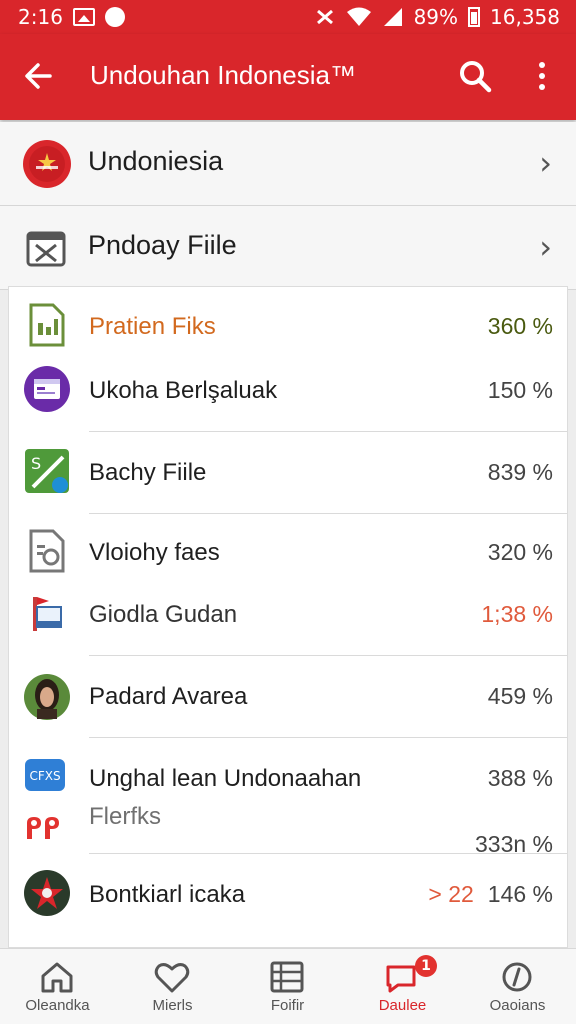  Describe the element at coordinates (152, 326) in the screenshot. I see `item-label: Pratien Fiks` at that location.